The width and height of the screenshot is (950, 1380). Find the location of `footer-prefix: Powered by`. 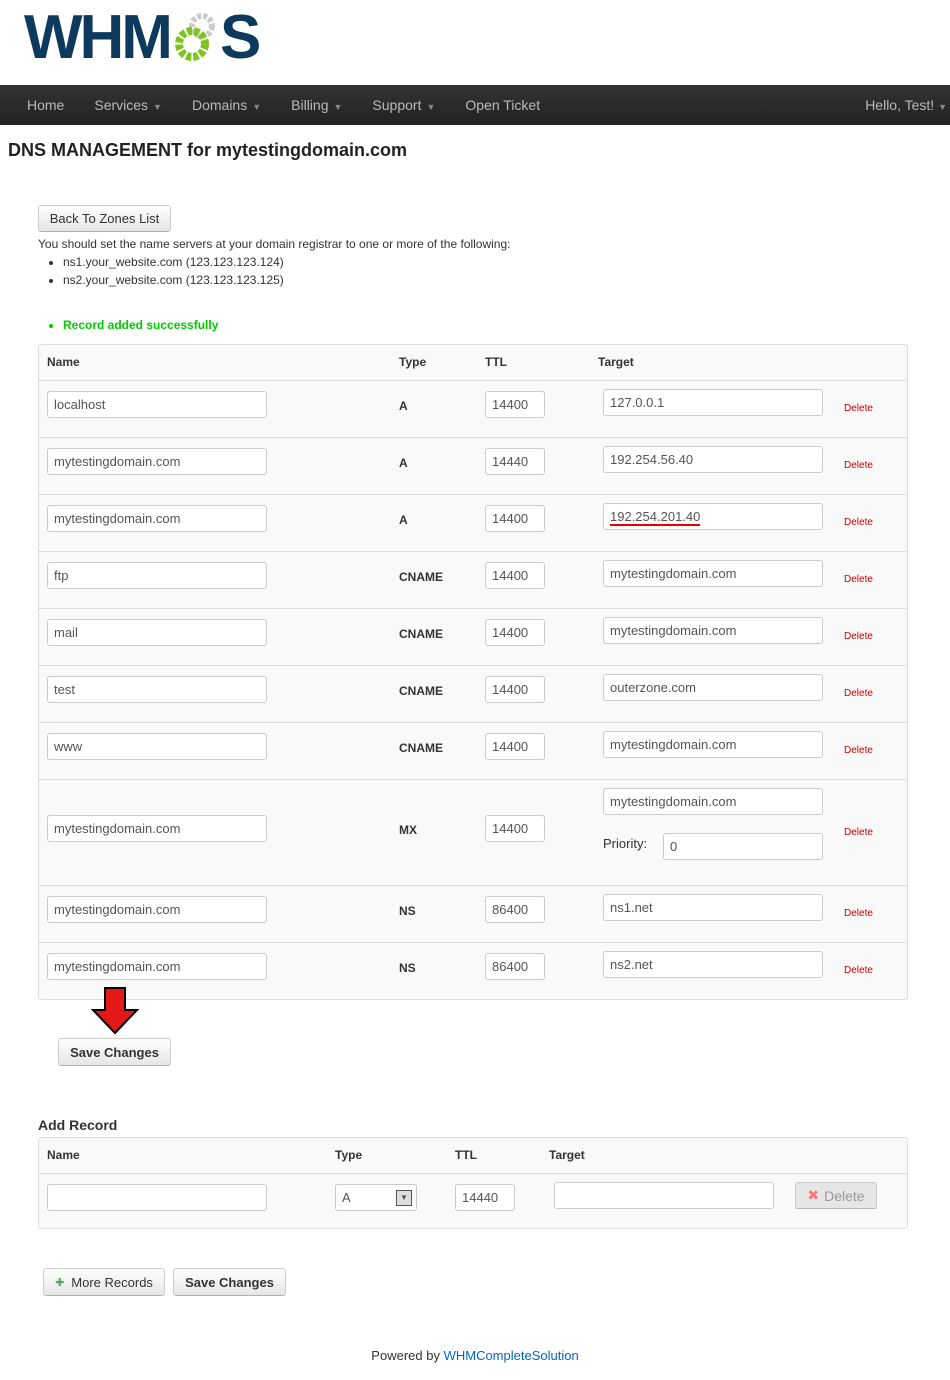

footer-prefix: Powered by is located at coordinates (405, 1355).